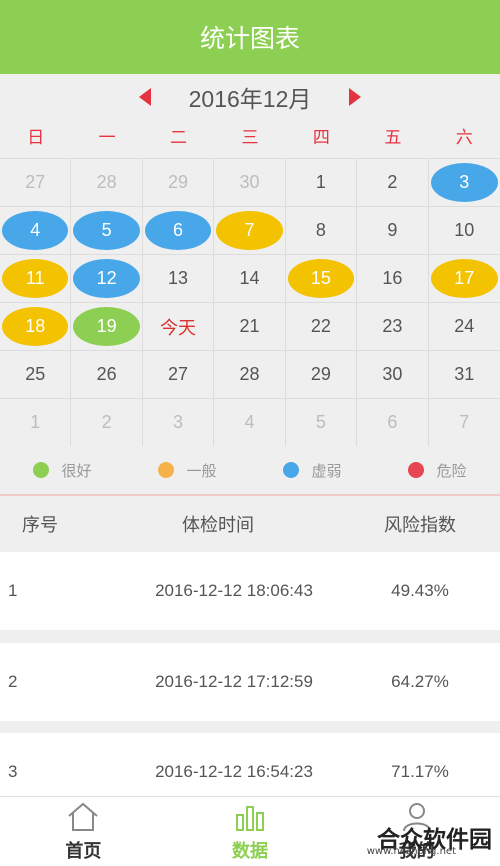 The width and height of the screenshot is (500, 866). Describe the element at coordinates (83, 851) in the screenshot. I see `tab-home-label: 首页` at that location.